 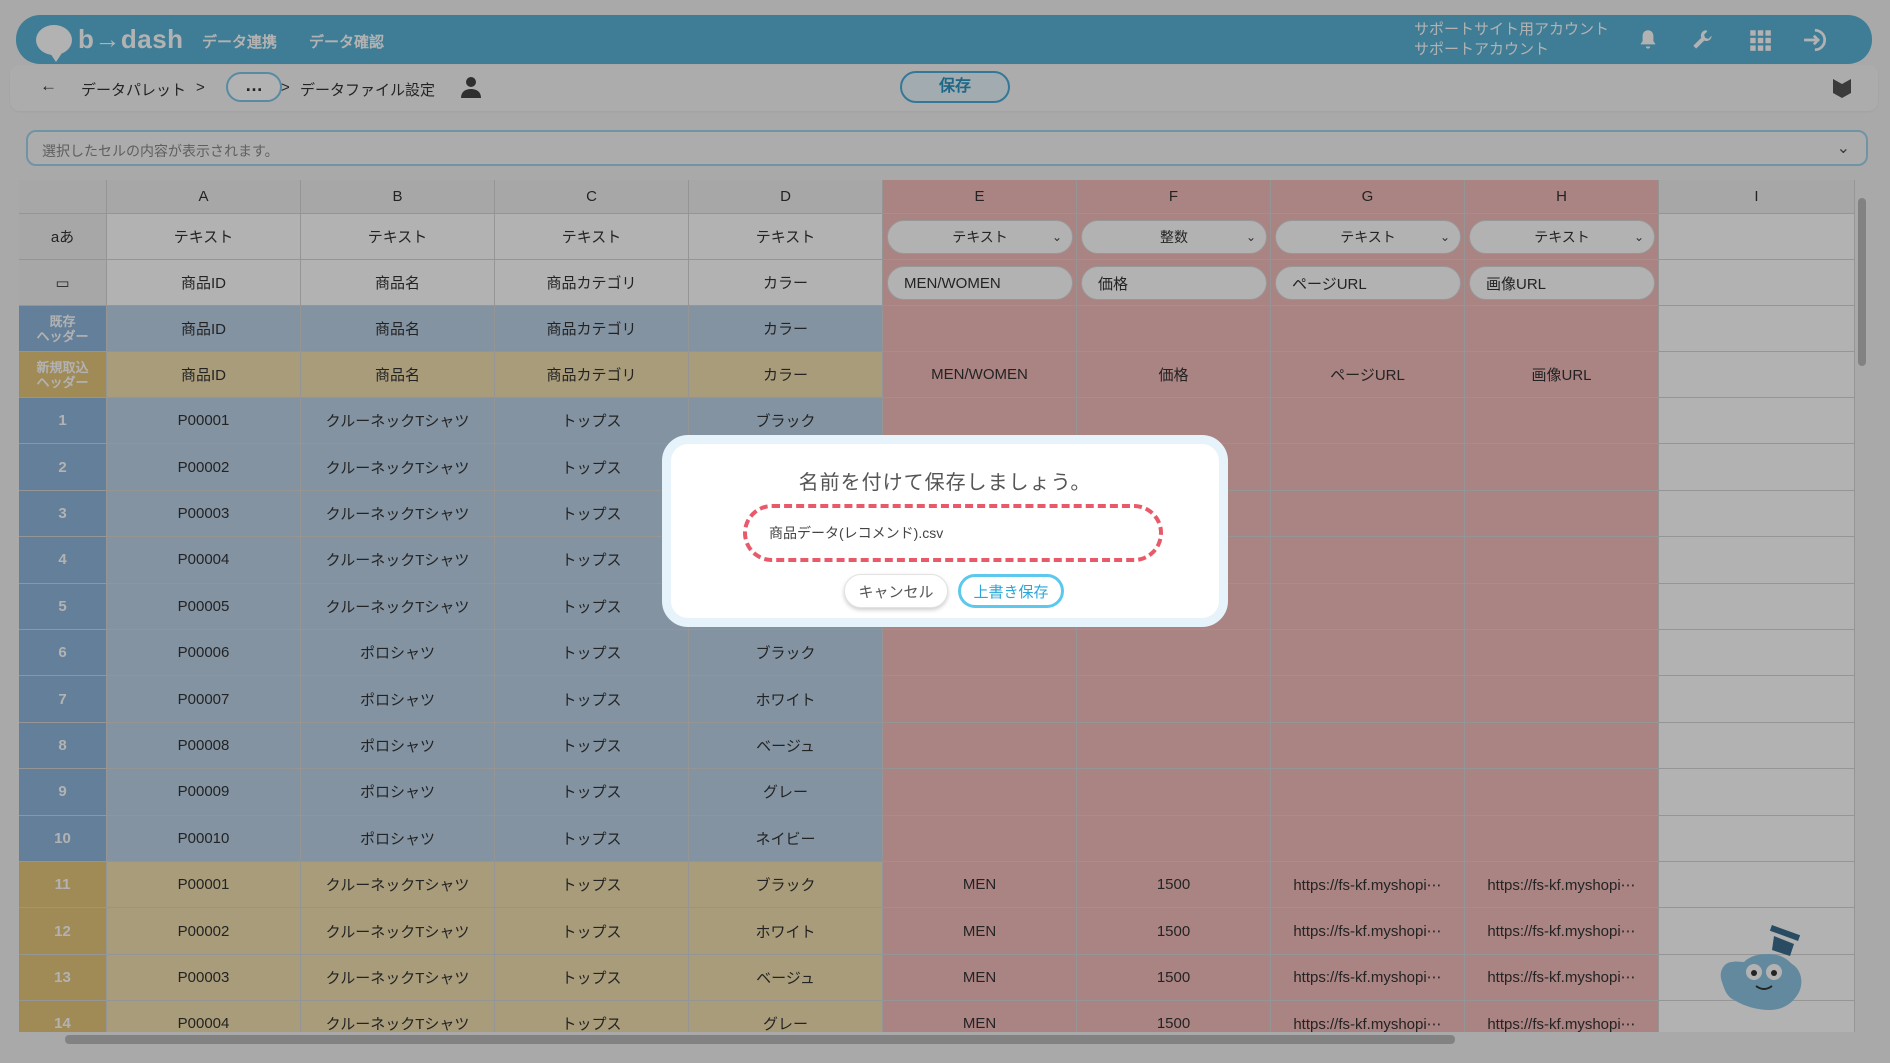 I want to click on dialog-title: 名前を付けて保存しましょう。, so click(x=945, y=483).